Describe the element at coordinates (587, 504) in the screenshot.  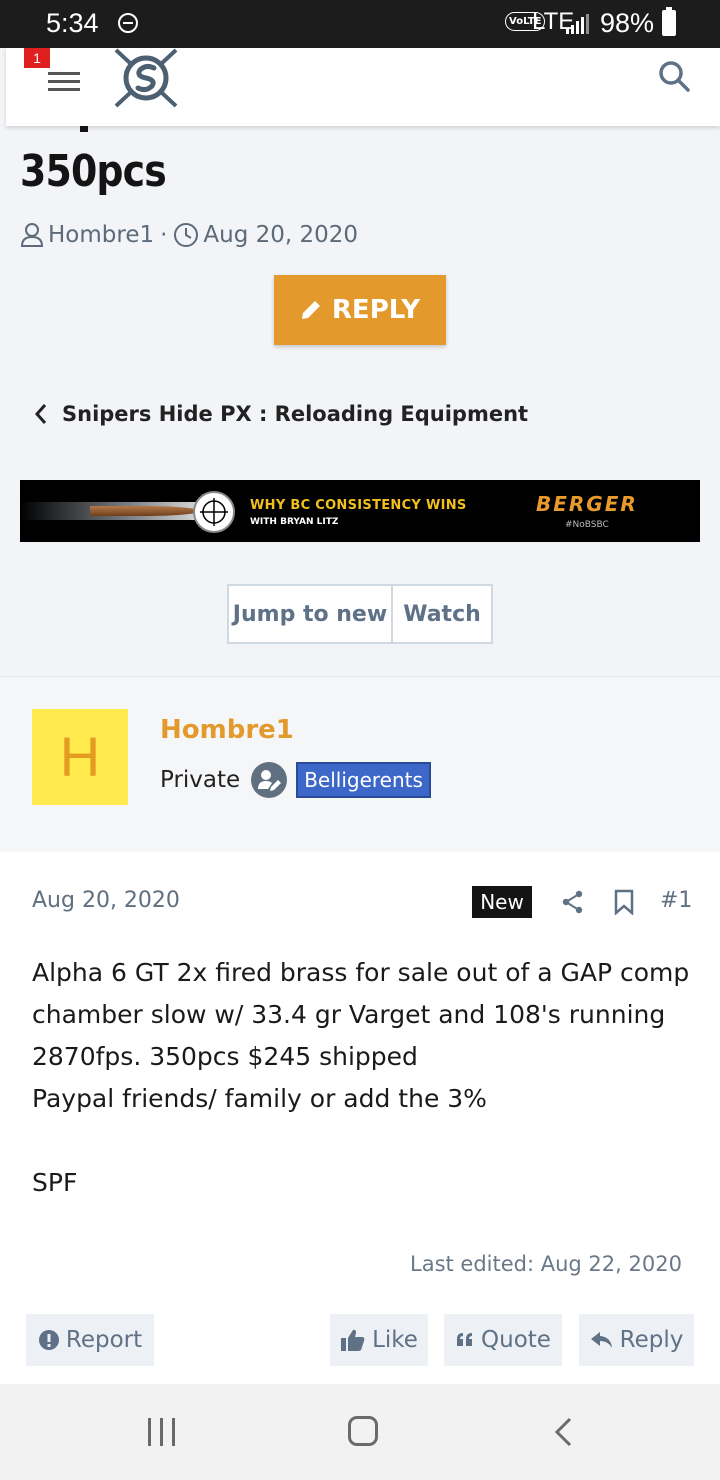
I see `banner-brand: BERGER` at that location.